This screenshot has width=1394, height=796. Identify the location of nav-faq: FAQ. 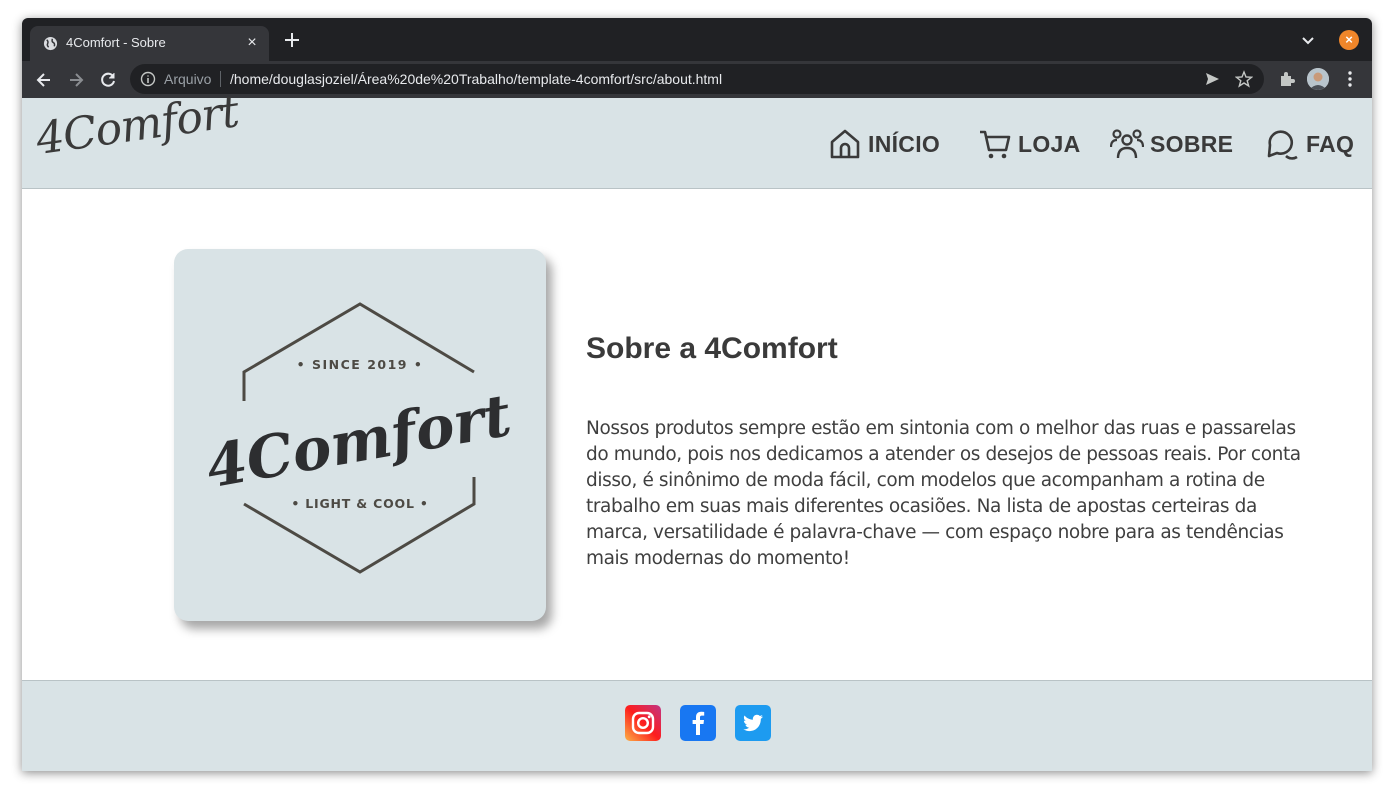
(1310, 144).